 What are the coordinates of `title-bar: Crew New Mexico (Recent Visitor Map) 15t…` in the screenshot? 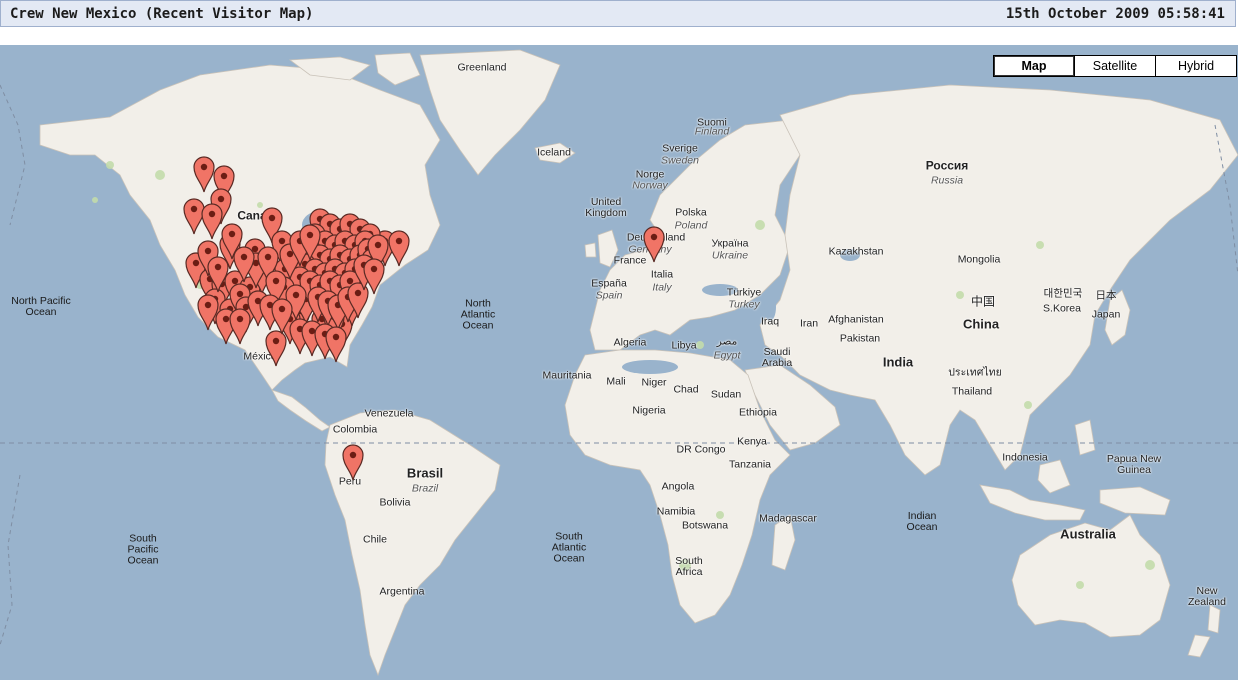 It's located at (618, 13).